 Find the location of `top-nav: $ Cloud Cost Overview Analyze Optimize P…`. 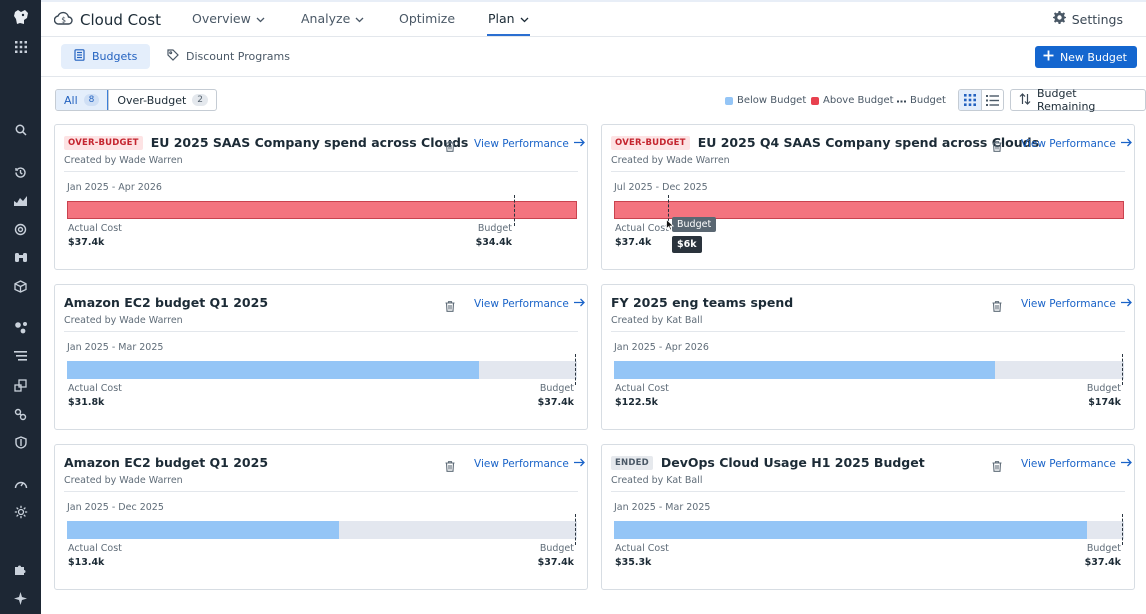

top-nav: $ Cloud Cost Overview Analyze Optimize P… is located at coordinates (593, 18).